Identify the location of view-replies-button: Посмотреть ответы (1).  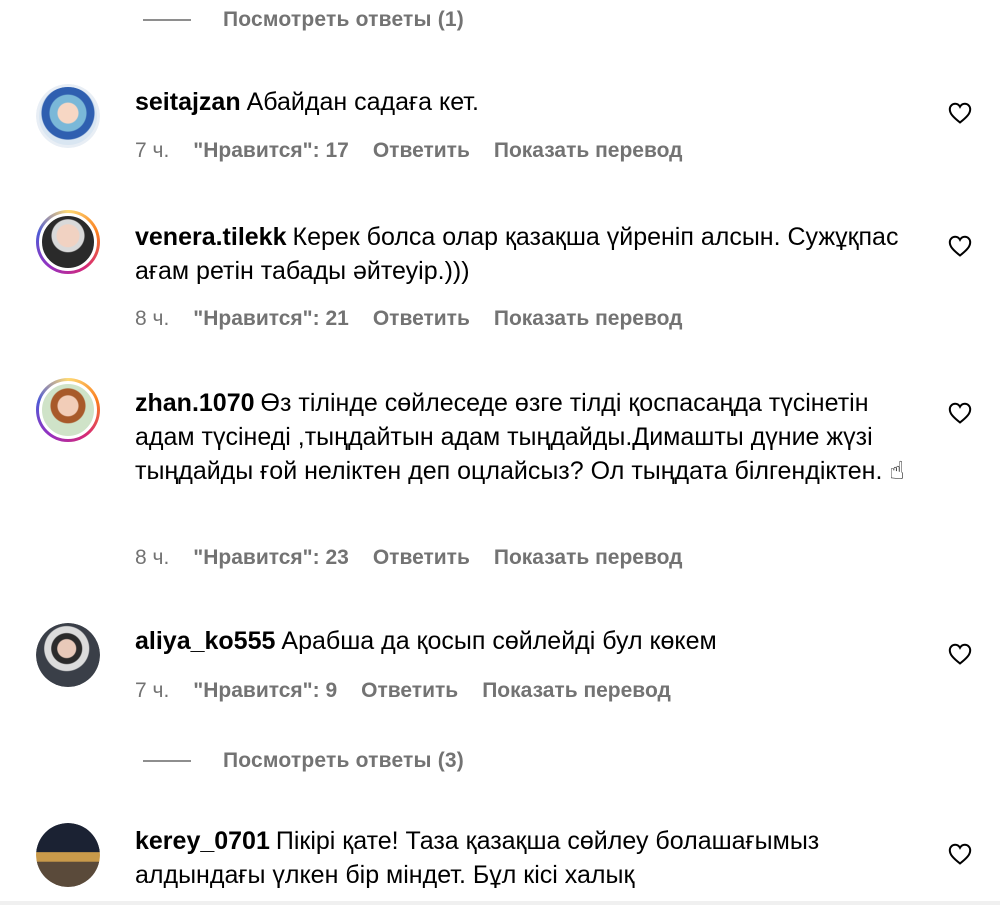
(303, 20).